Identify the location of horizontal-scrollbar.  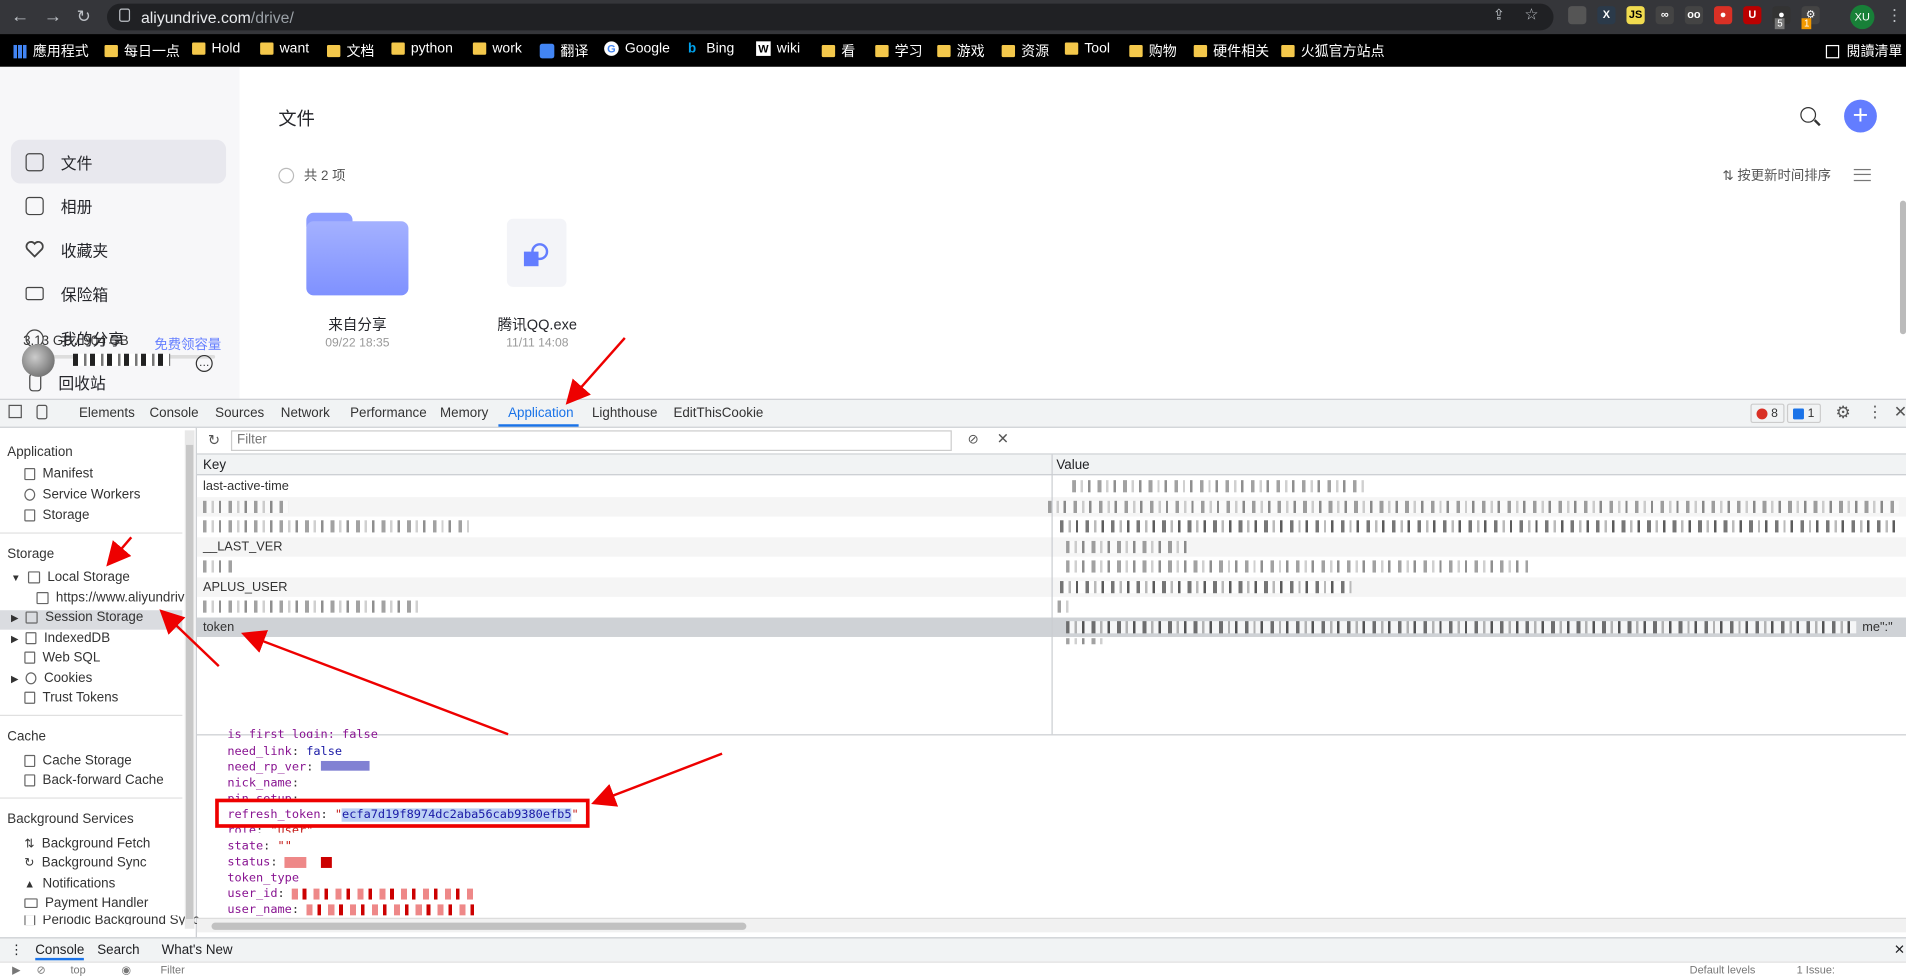
(1051, 925).